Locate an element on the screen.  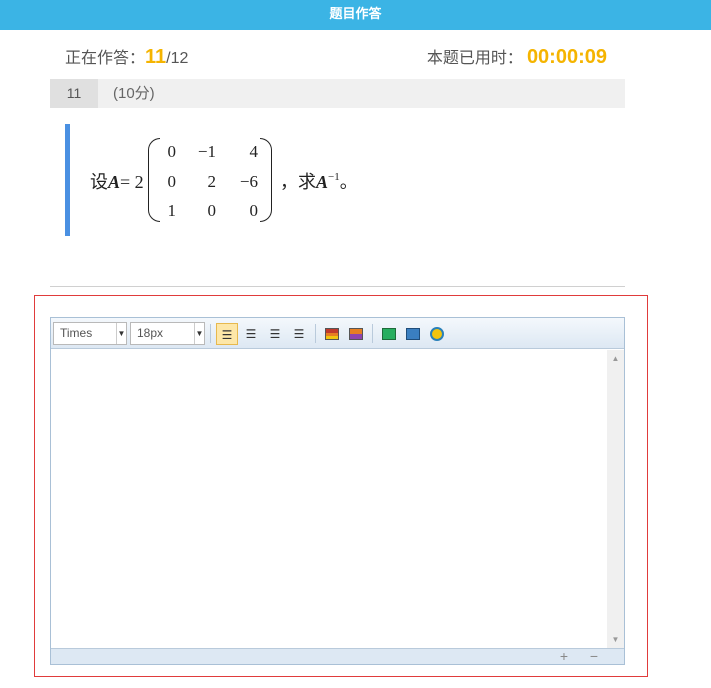
scroll-down-icon: ▼ is located at coordinates (615, 640).